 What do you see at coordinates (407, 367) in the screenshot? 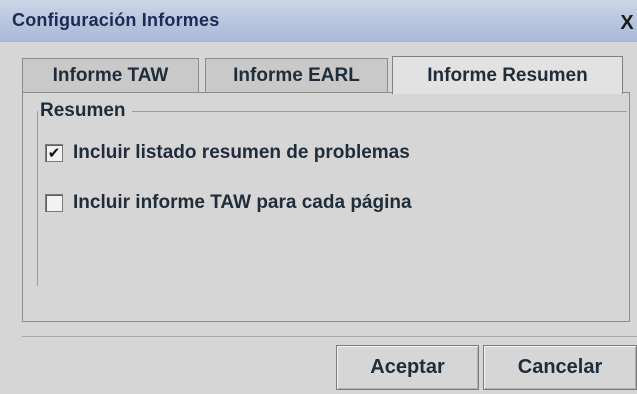
I see `accept-button: Aceptar` at bounding box center [407, 367].